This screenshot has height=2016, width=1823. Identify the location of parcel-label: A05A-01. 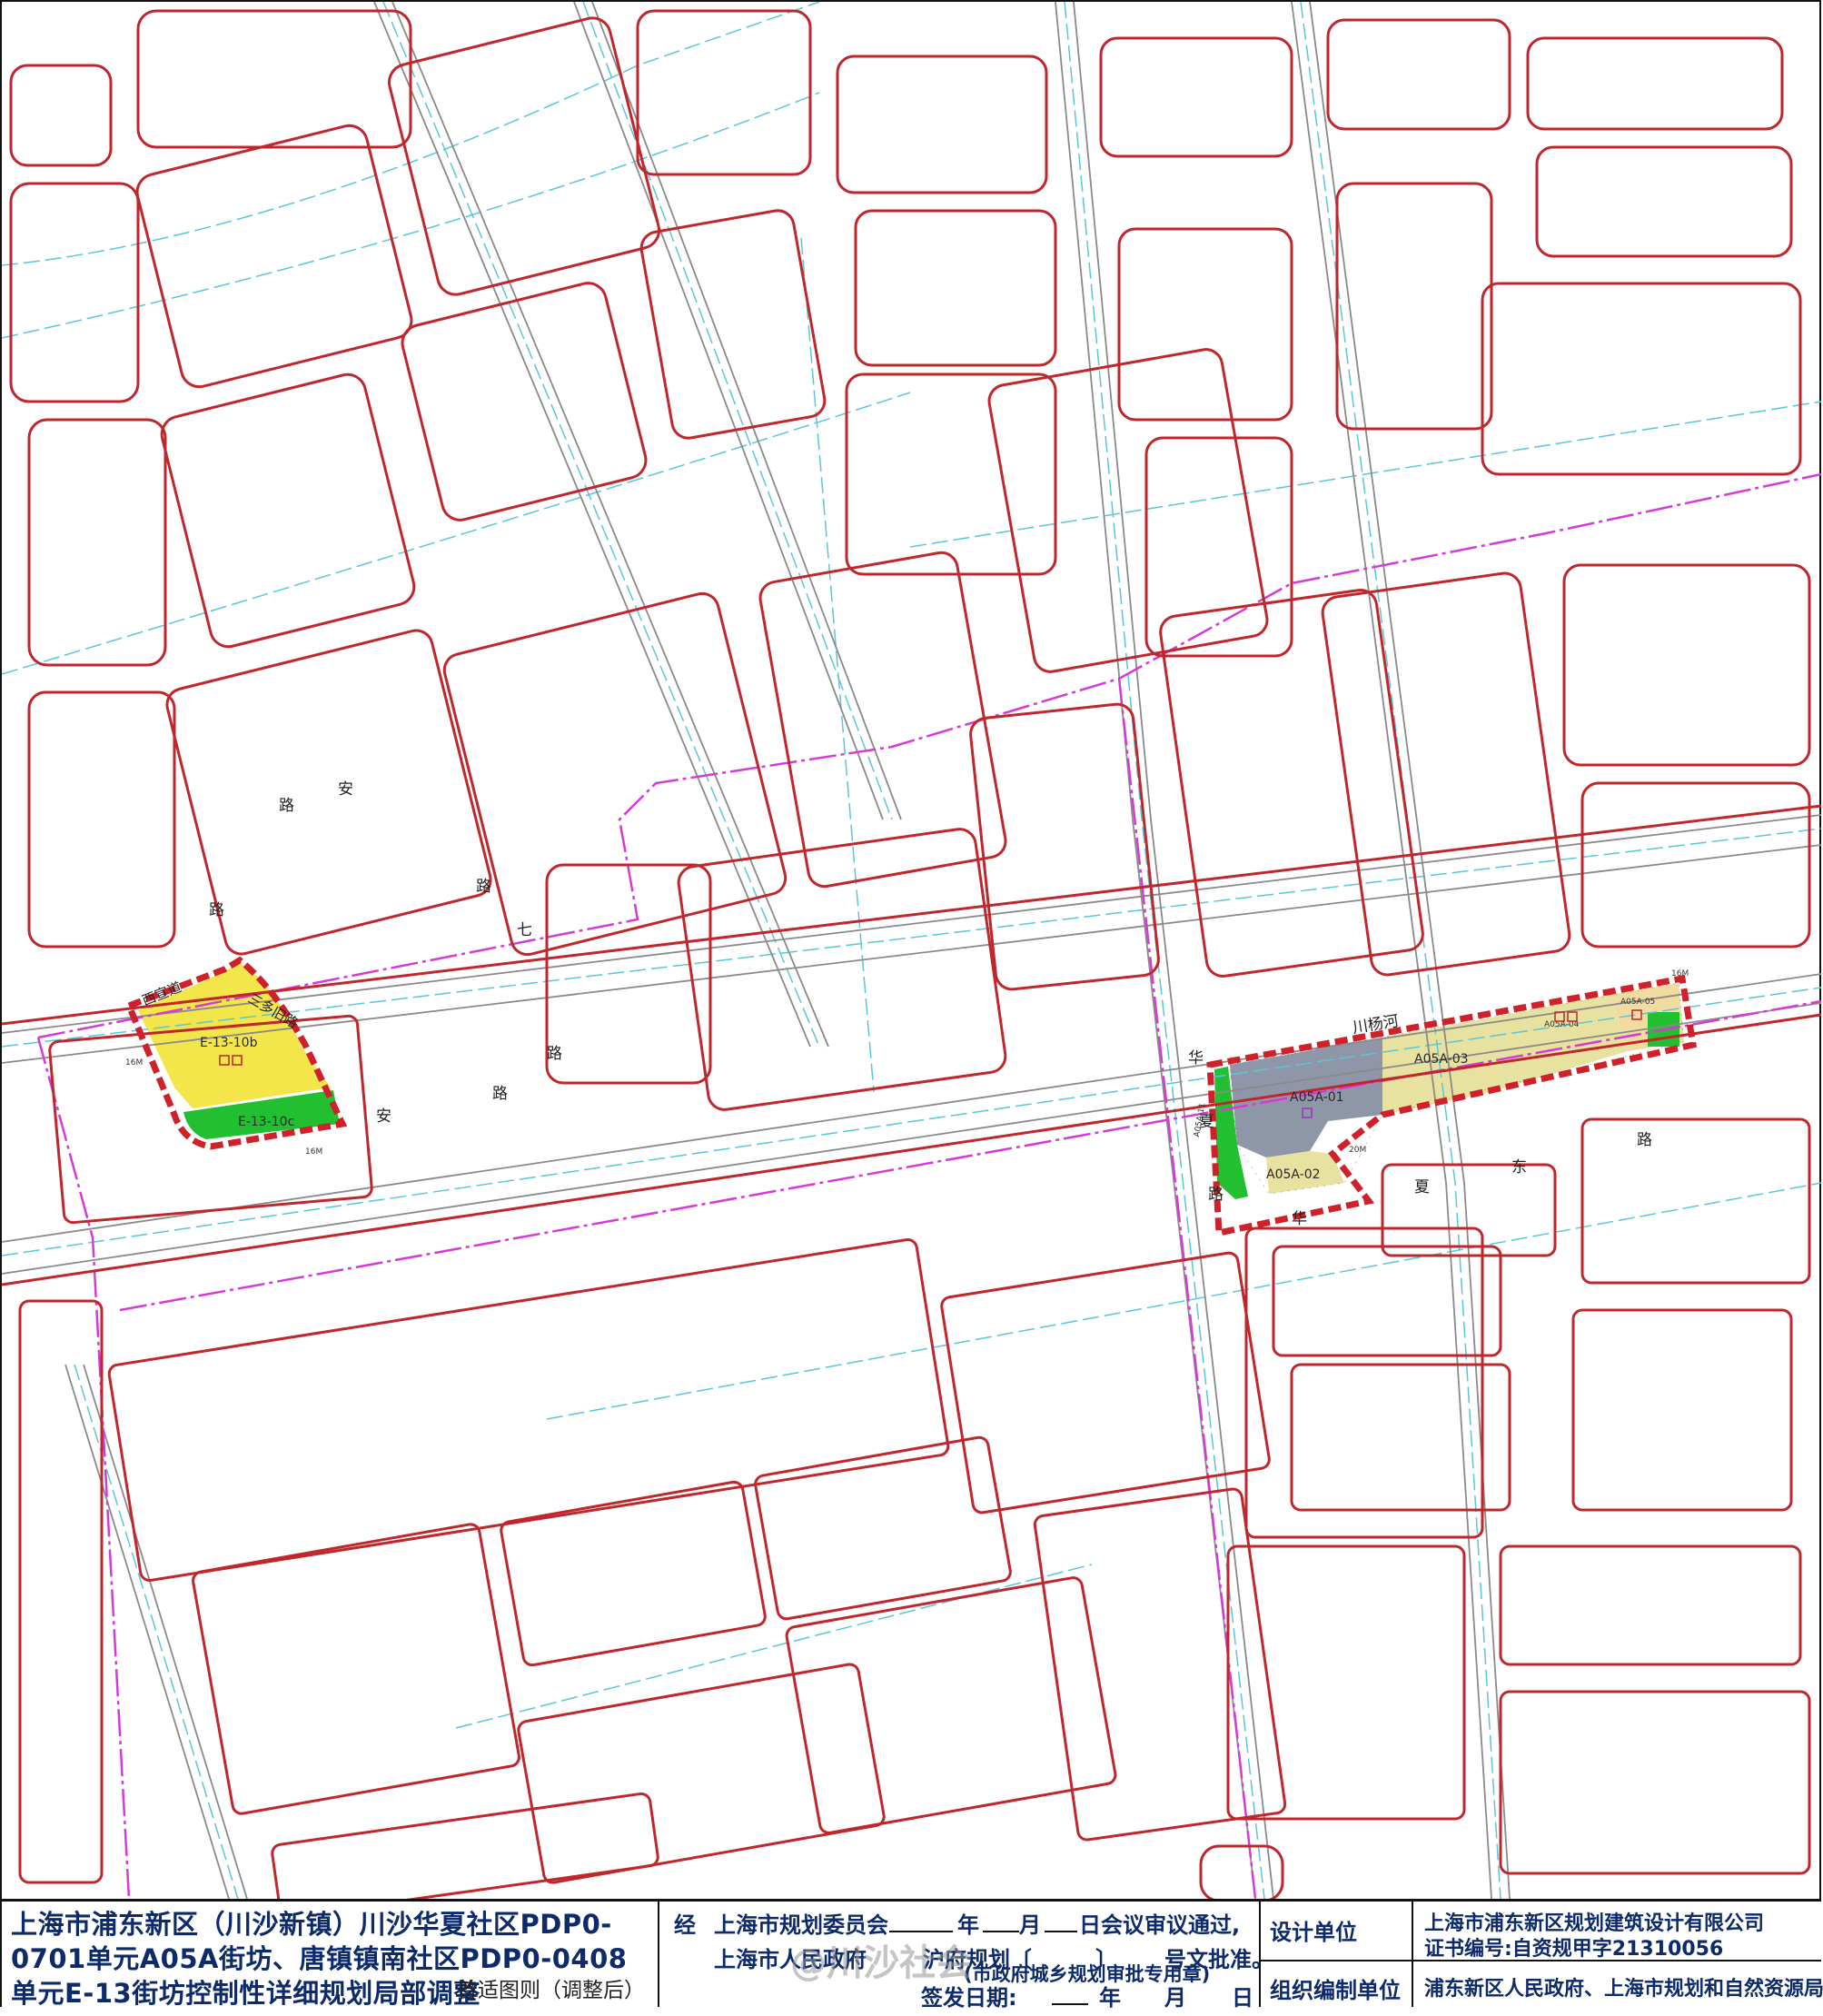
(1317, 1097).